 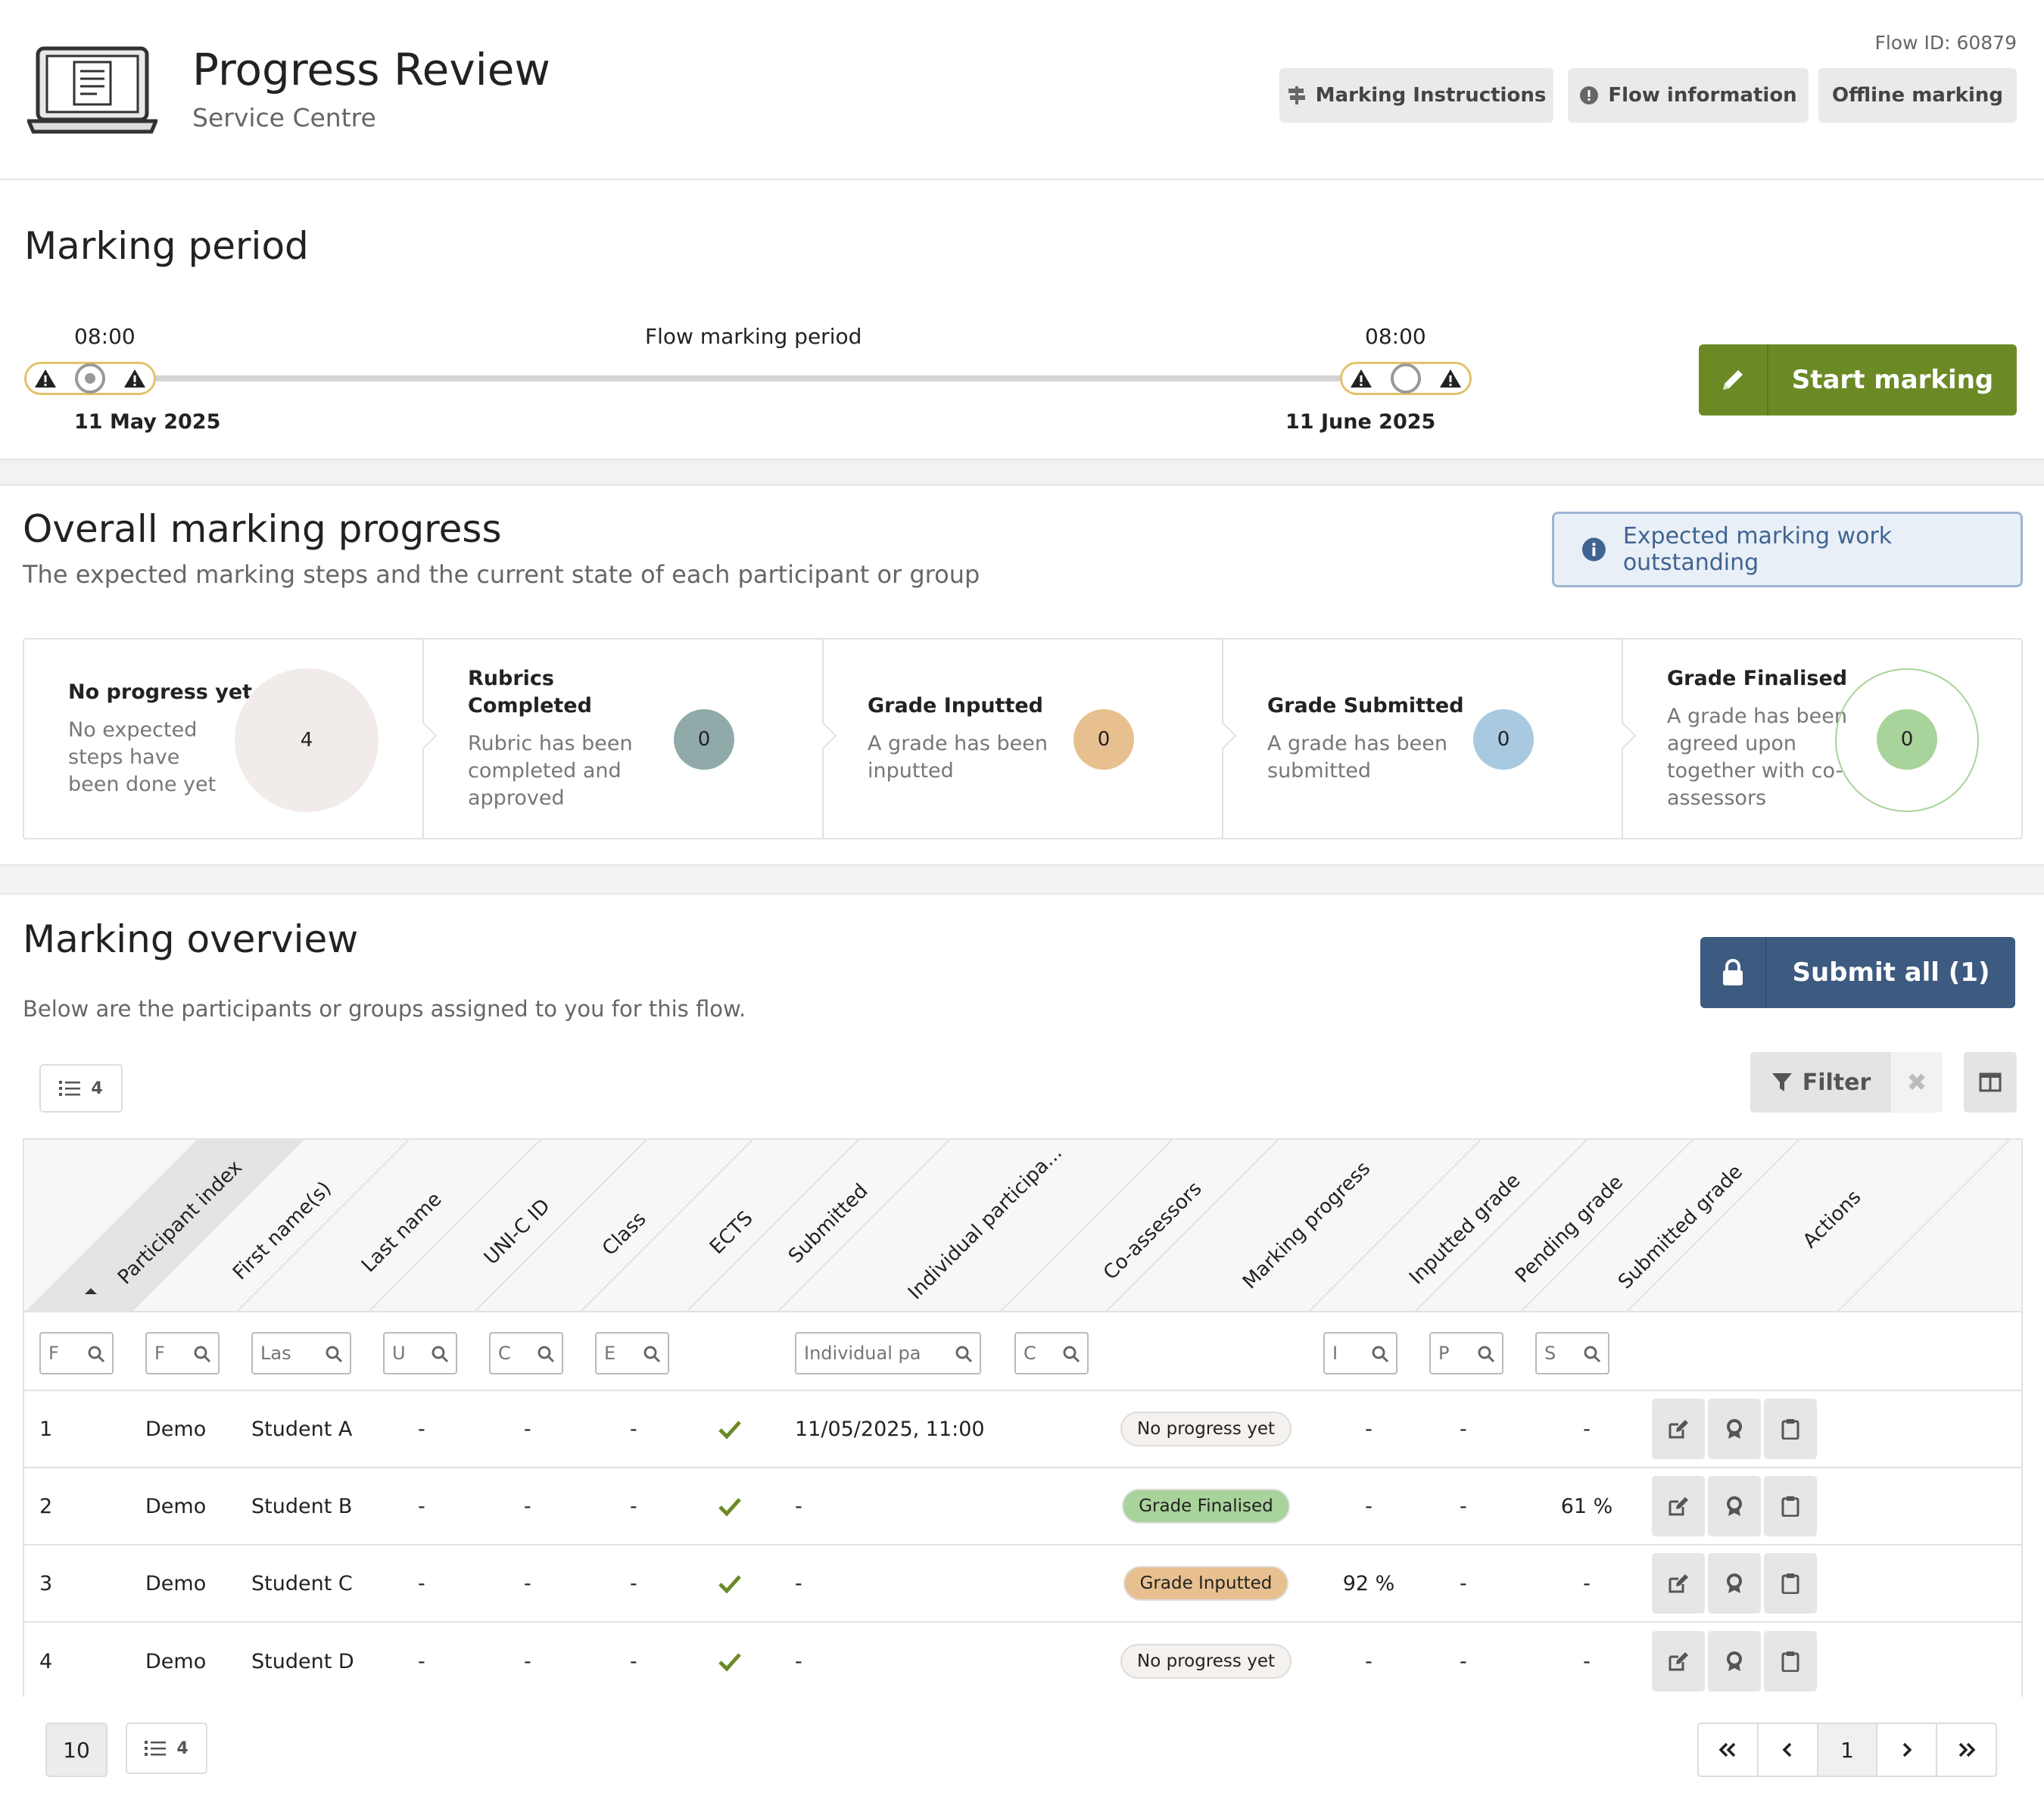 I want to click on start-marker, so click(x=90, y=378).